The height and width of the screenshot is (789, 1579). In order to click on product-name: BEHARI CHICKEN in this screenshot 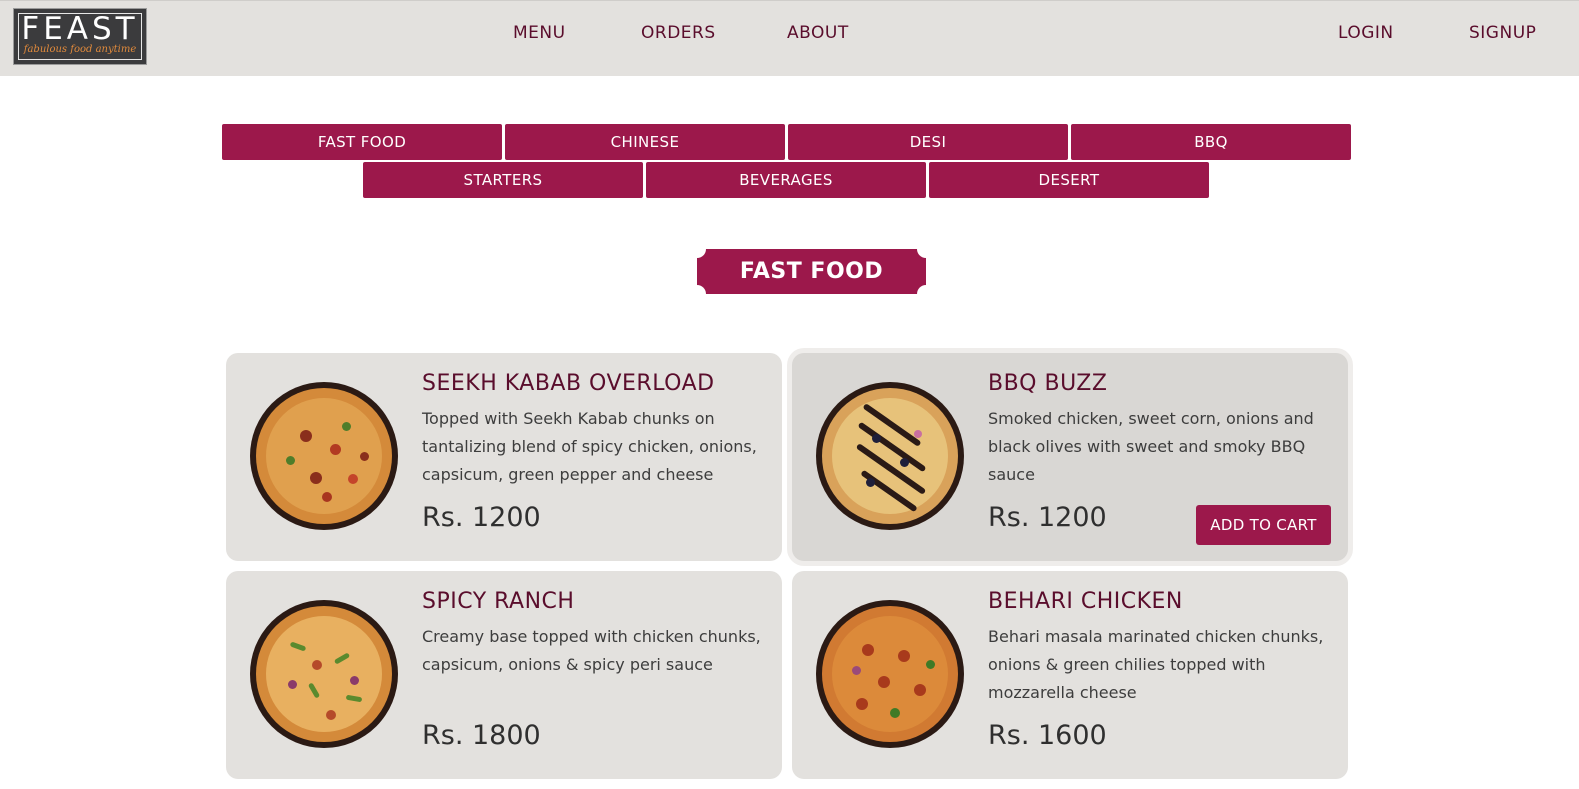, I will do `click(1085, 601)`.